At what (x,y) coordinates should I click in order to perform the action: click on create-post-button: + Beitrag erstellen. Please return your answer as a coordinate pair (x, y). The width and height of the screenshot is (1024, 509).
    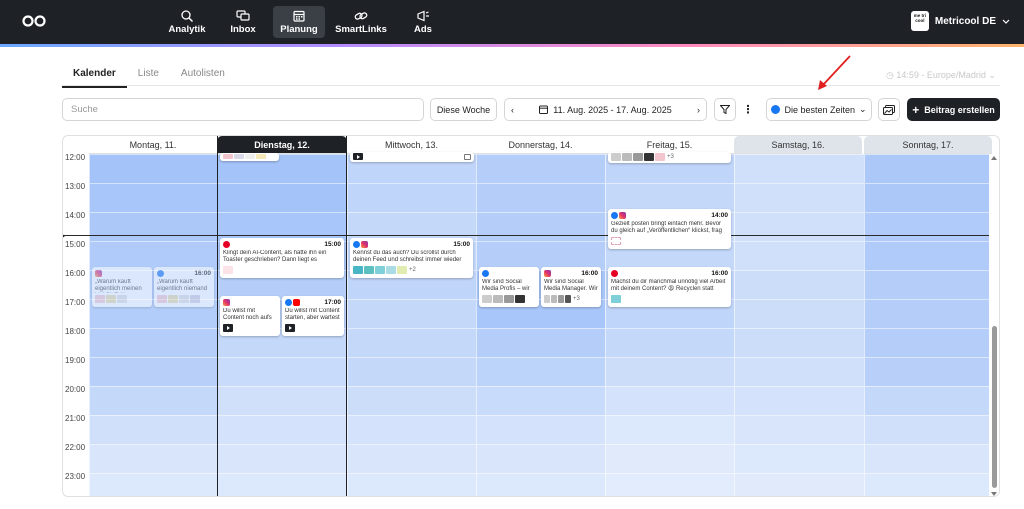
    Looking at the image, I should click on (953, 109).